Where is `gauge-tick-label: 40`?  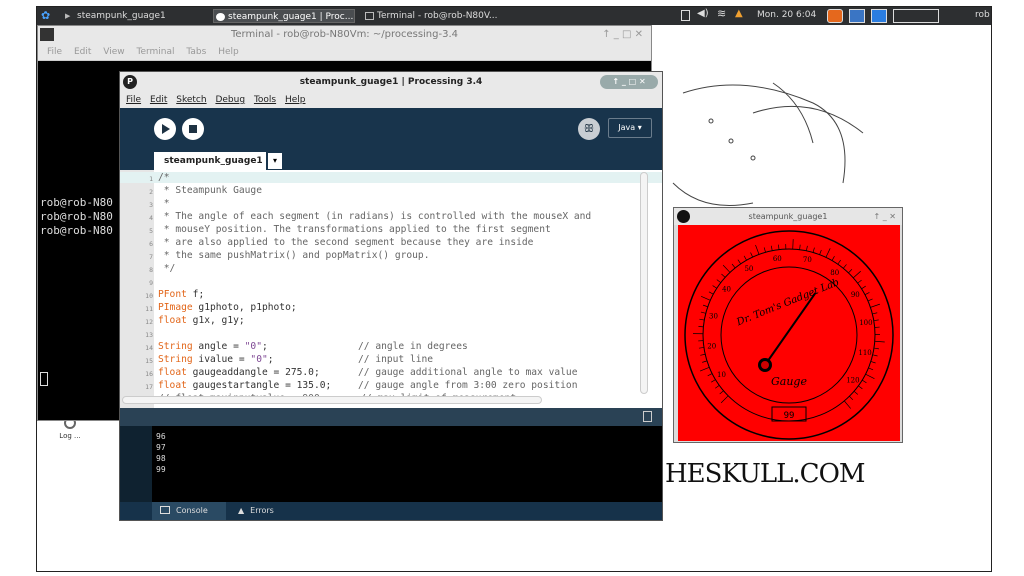 gauge-tick-label: 40 is located at coordinates (726, 289).